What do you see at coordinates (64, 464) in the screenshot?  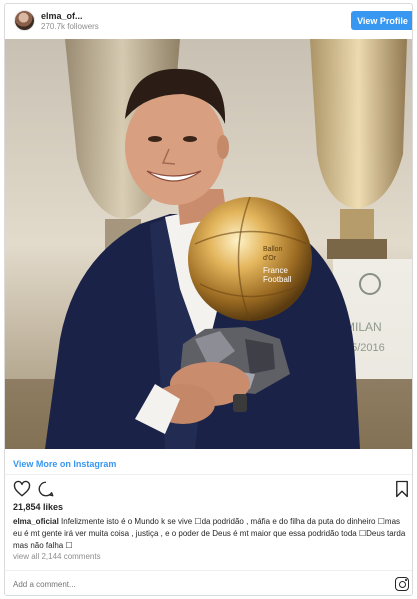 I see `view-more-link: View More on Instagram` at bounding box center [64, 464].